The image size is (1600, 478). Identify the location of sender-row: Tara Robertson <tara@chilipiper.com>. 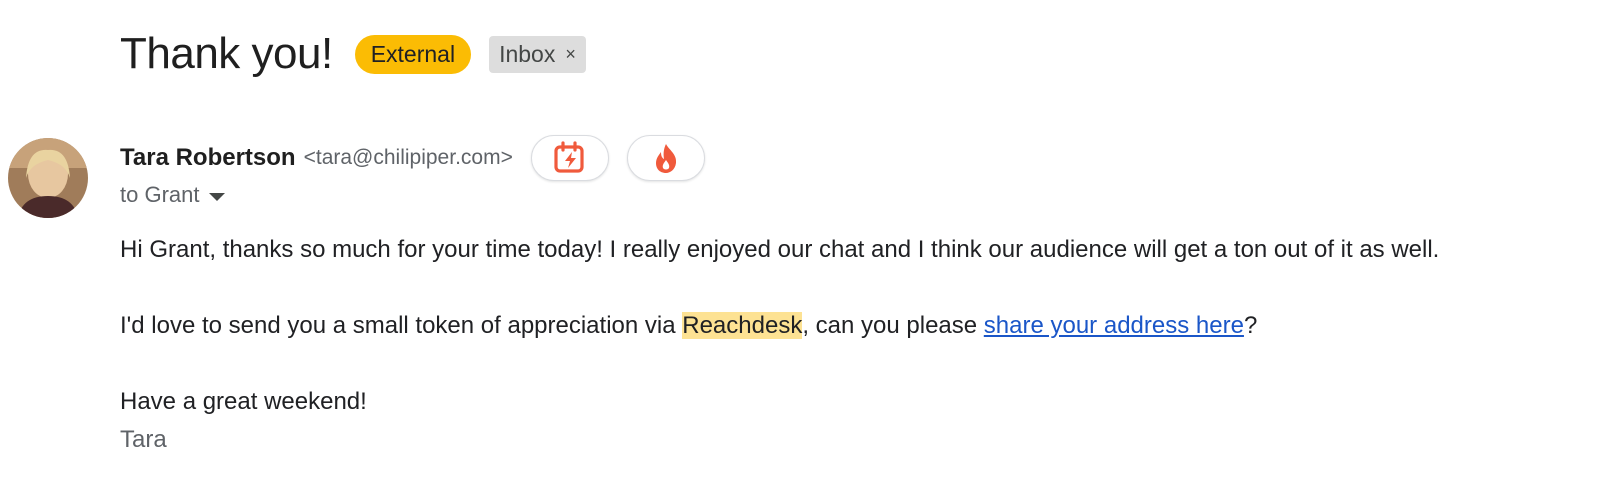
(412, 158).